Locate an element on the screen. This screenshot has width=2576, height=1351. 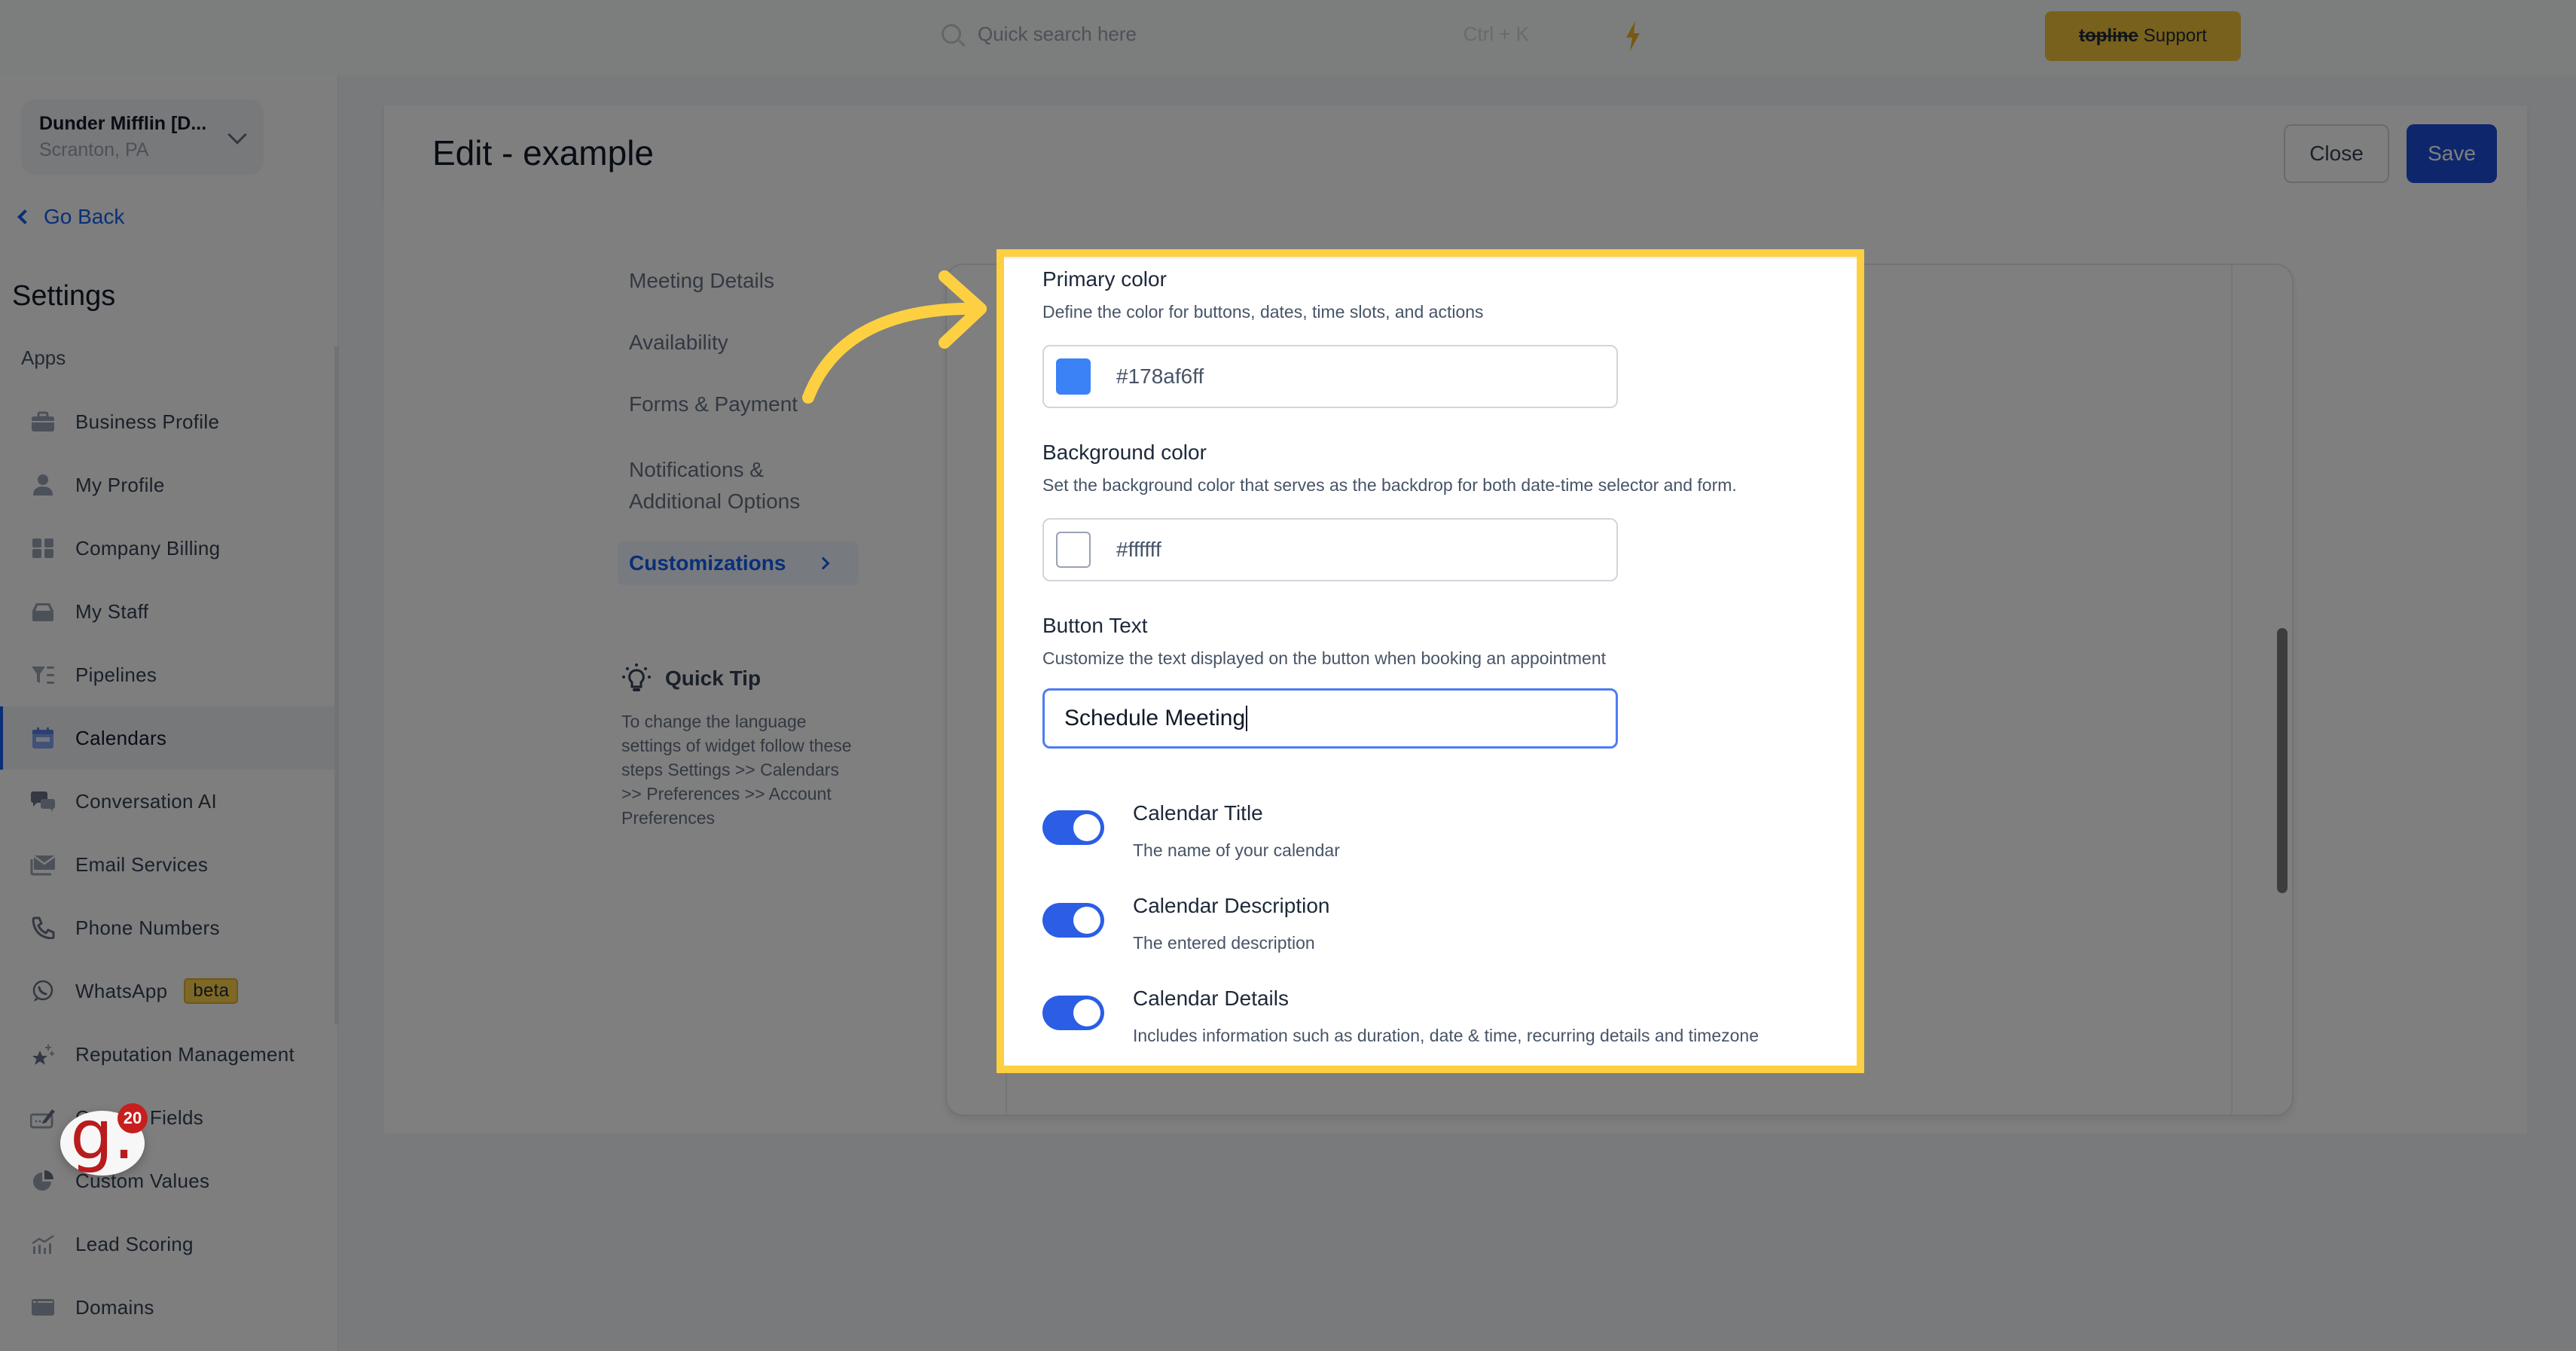
toggle-row-calendar-title: Calendar Title The name of your calendar is located at coordinates (1191, 831).